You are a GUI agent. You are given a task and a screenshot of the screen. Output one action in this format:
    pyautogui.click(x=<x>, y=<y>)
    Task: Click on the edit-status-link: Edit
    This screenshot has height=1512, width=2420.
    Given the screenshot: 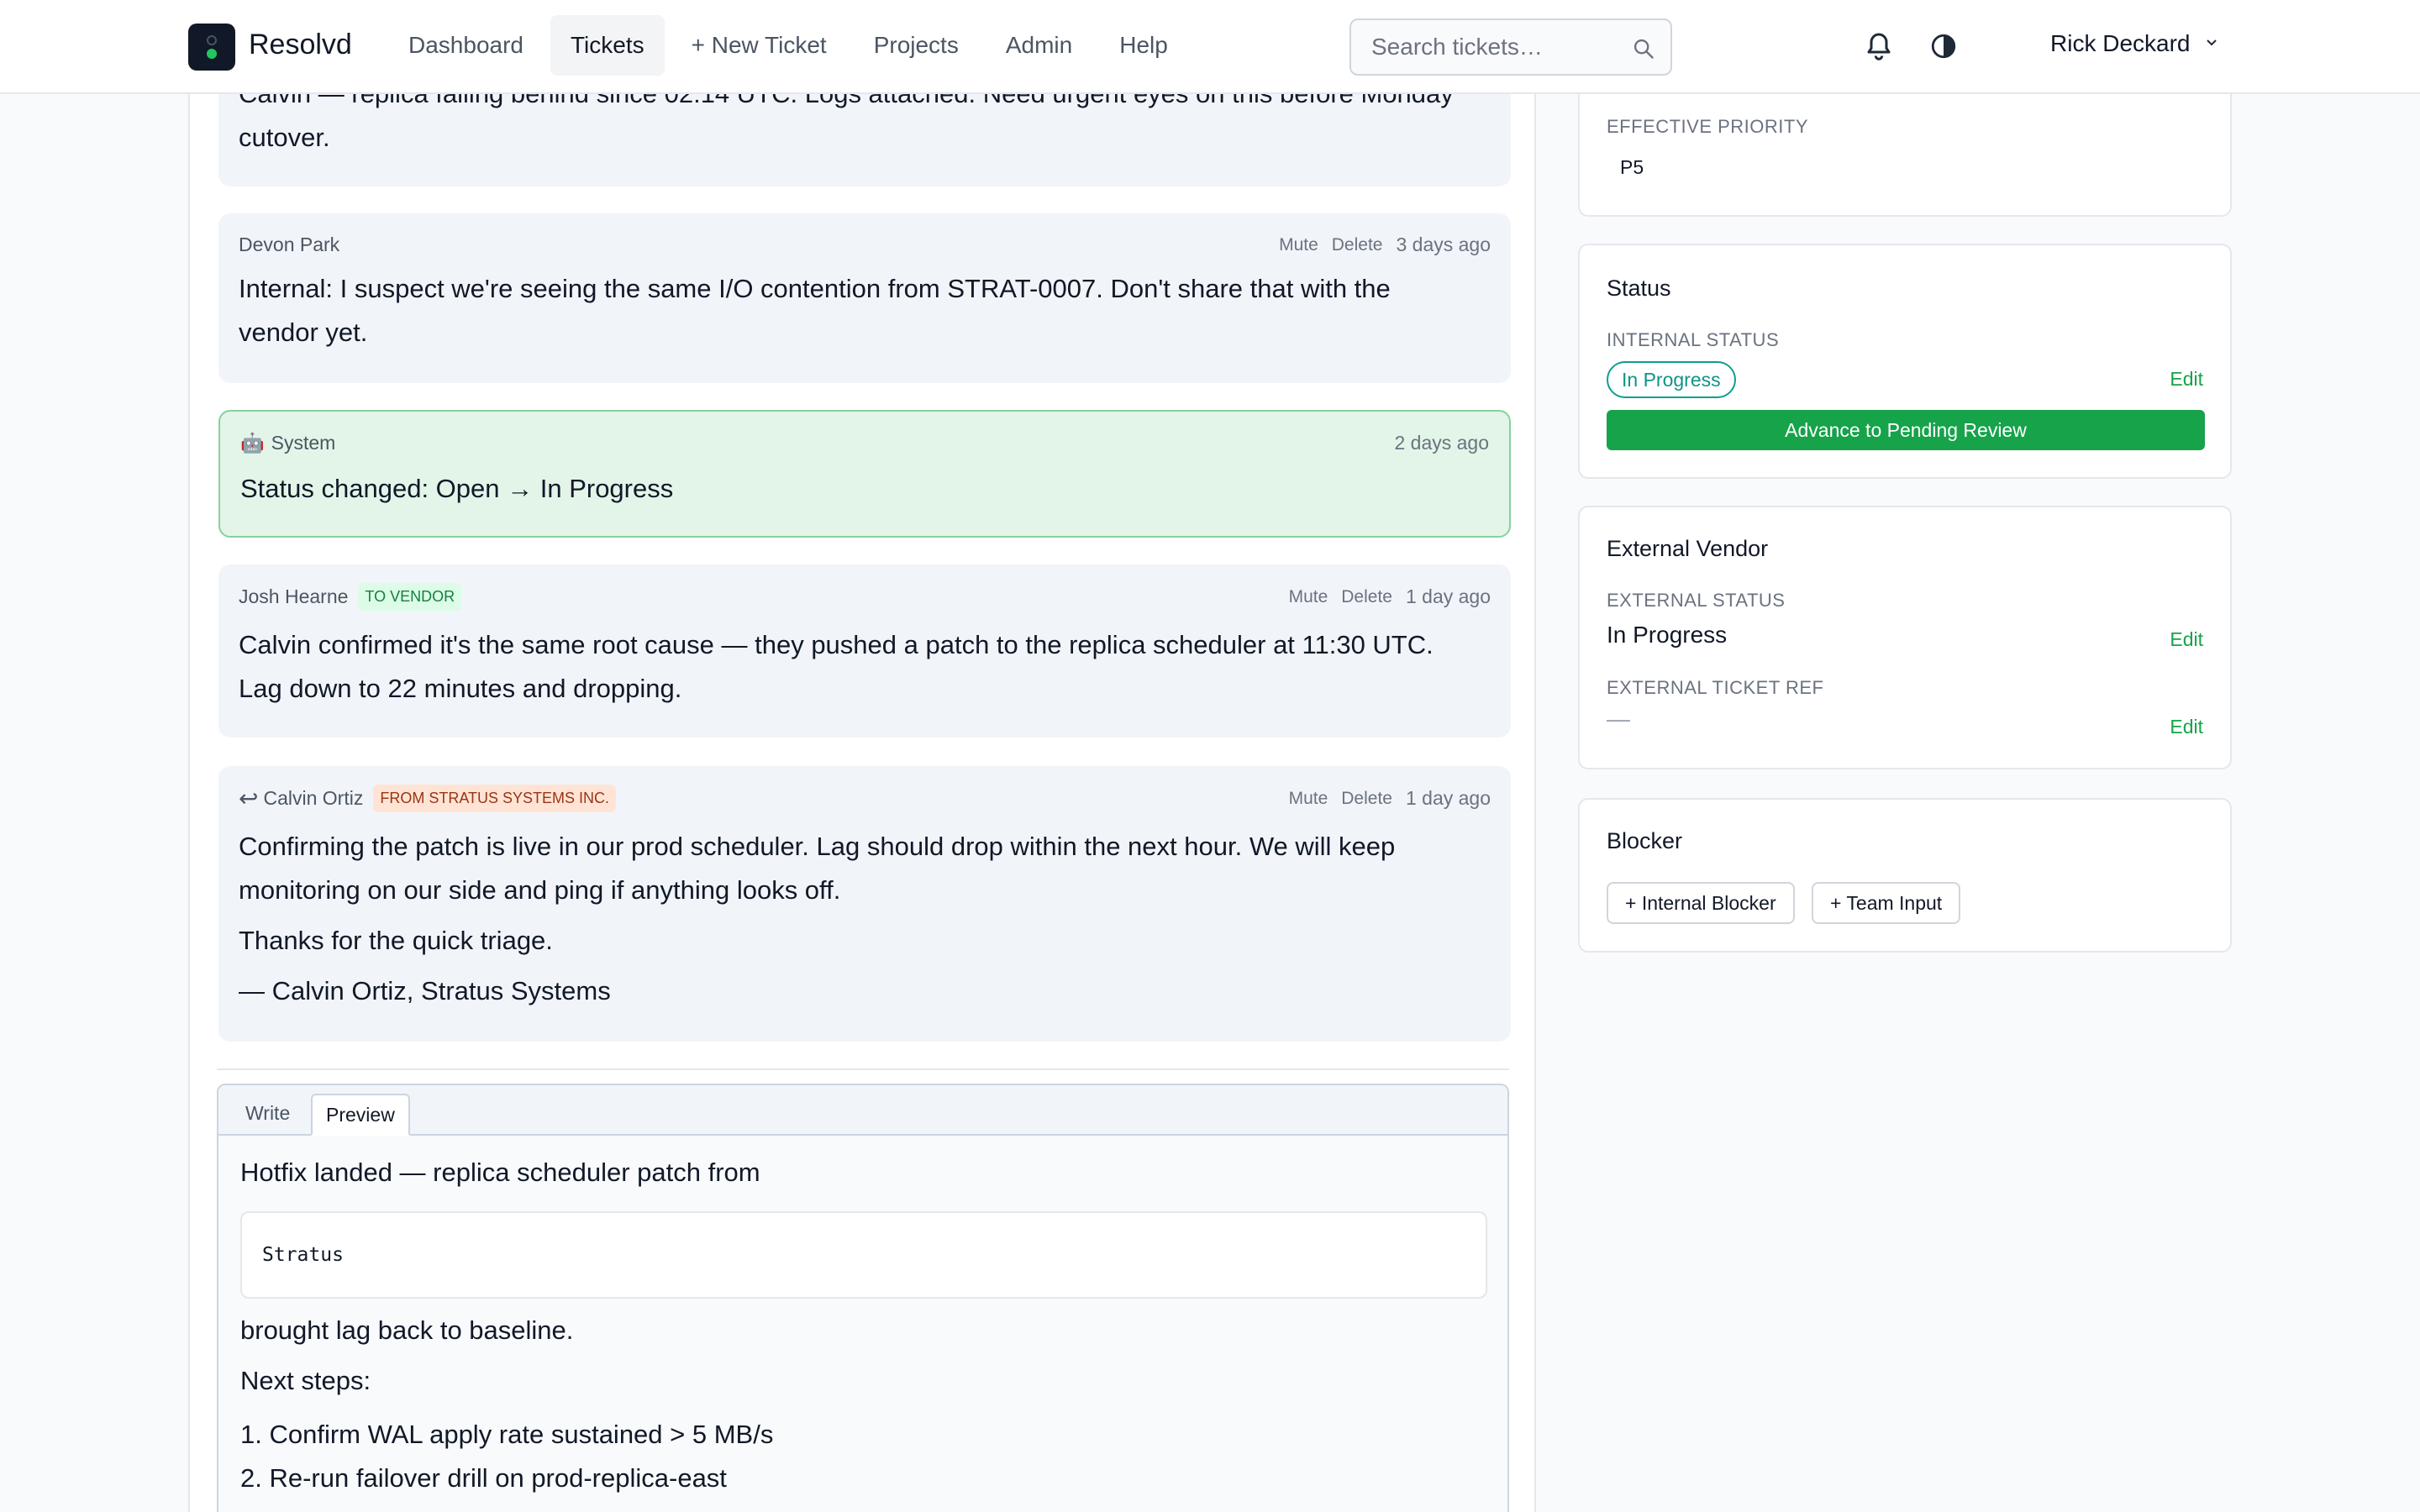 What is the action you would take?
    pyautogui.click(x=2186, y=379)
    